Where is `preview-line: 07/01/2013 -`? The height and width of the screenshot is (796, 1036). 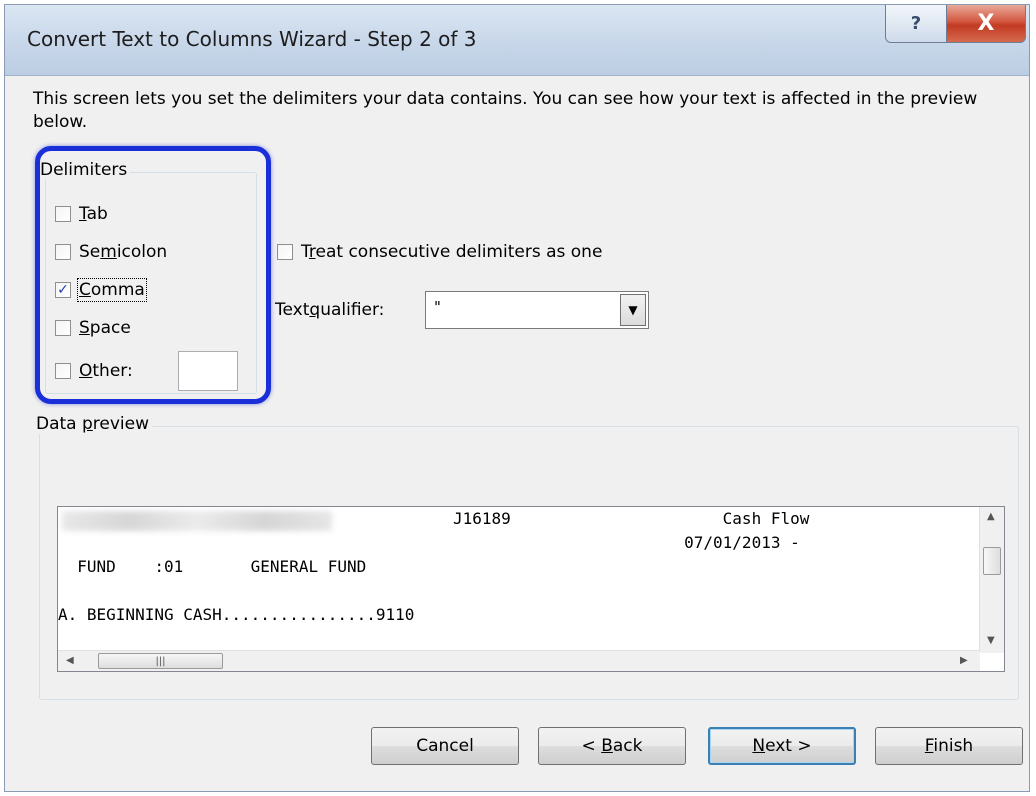
preview-line: 07/01/2013 - is located at coordinates (429, 542).